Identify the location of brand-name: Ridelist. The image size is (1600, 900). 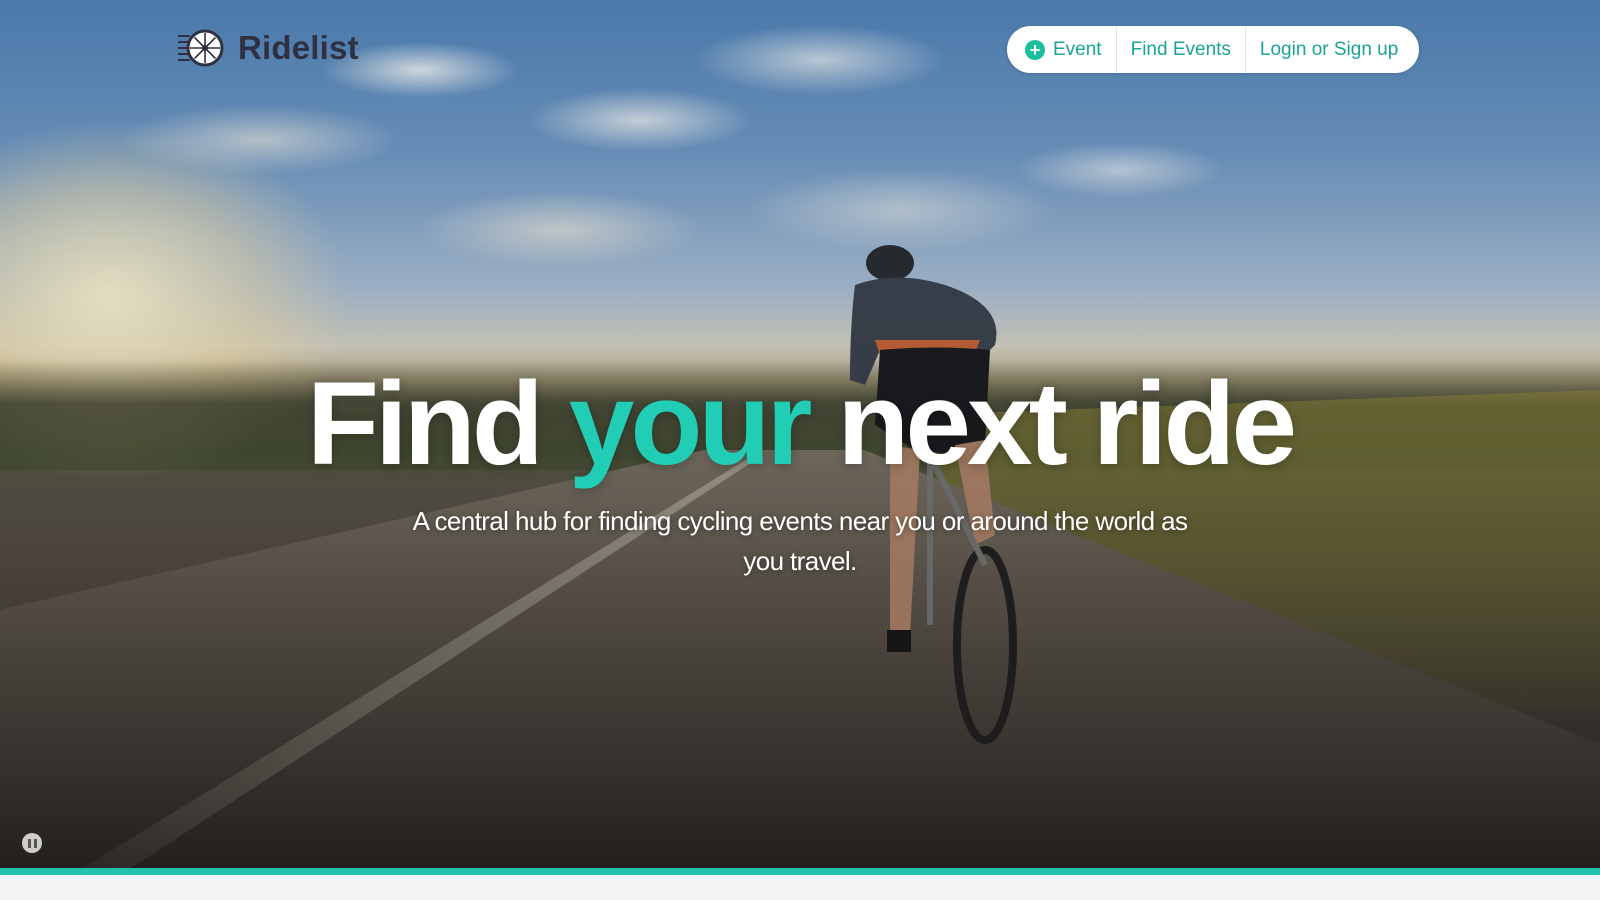
(298, 47).